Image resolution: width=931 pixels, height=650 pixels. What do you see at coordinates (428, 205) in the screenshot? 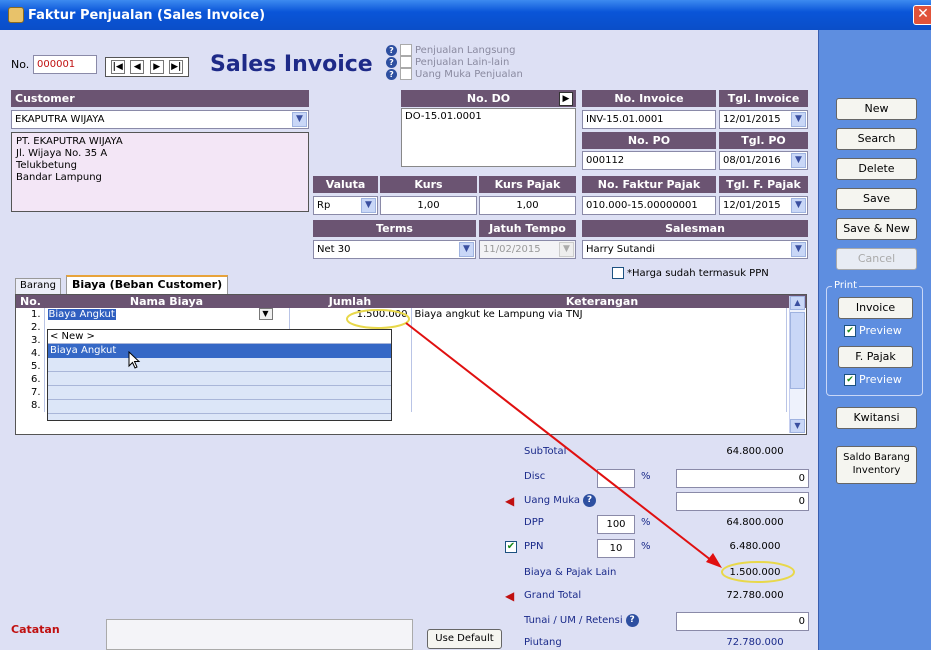
I see `kurs-input: 1,00` at bounding box center [428, 205].